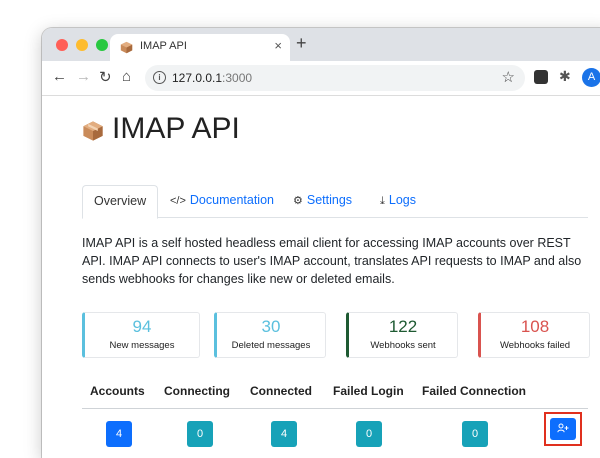 The width and height of the screenshot is (600, 458). Describe the element at coordinates (102, 45) in the screenshot. I see `maximize-window-button` at that location.